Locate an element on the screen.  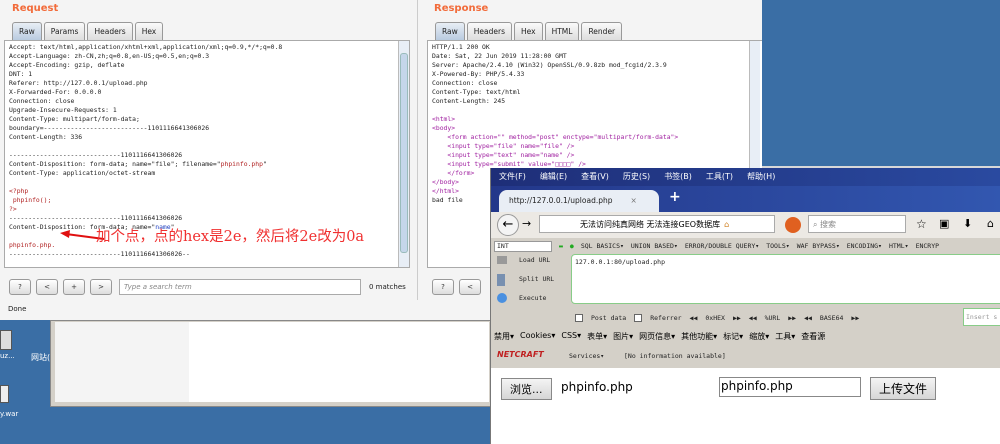
bookmark-star-icon: ☆ is located at coordinates (921, 224).